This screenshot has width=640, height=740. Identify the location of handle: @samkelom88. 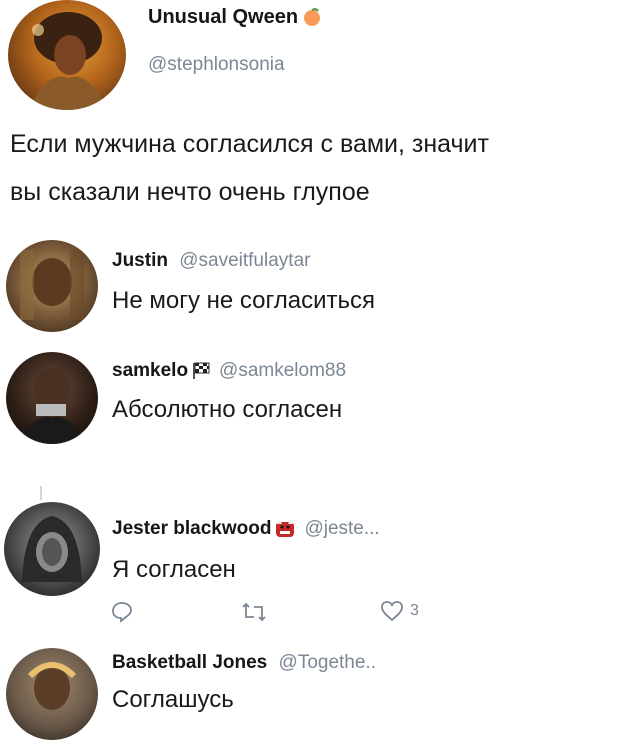
(282, 371).